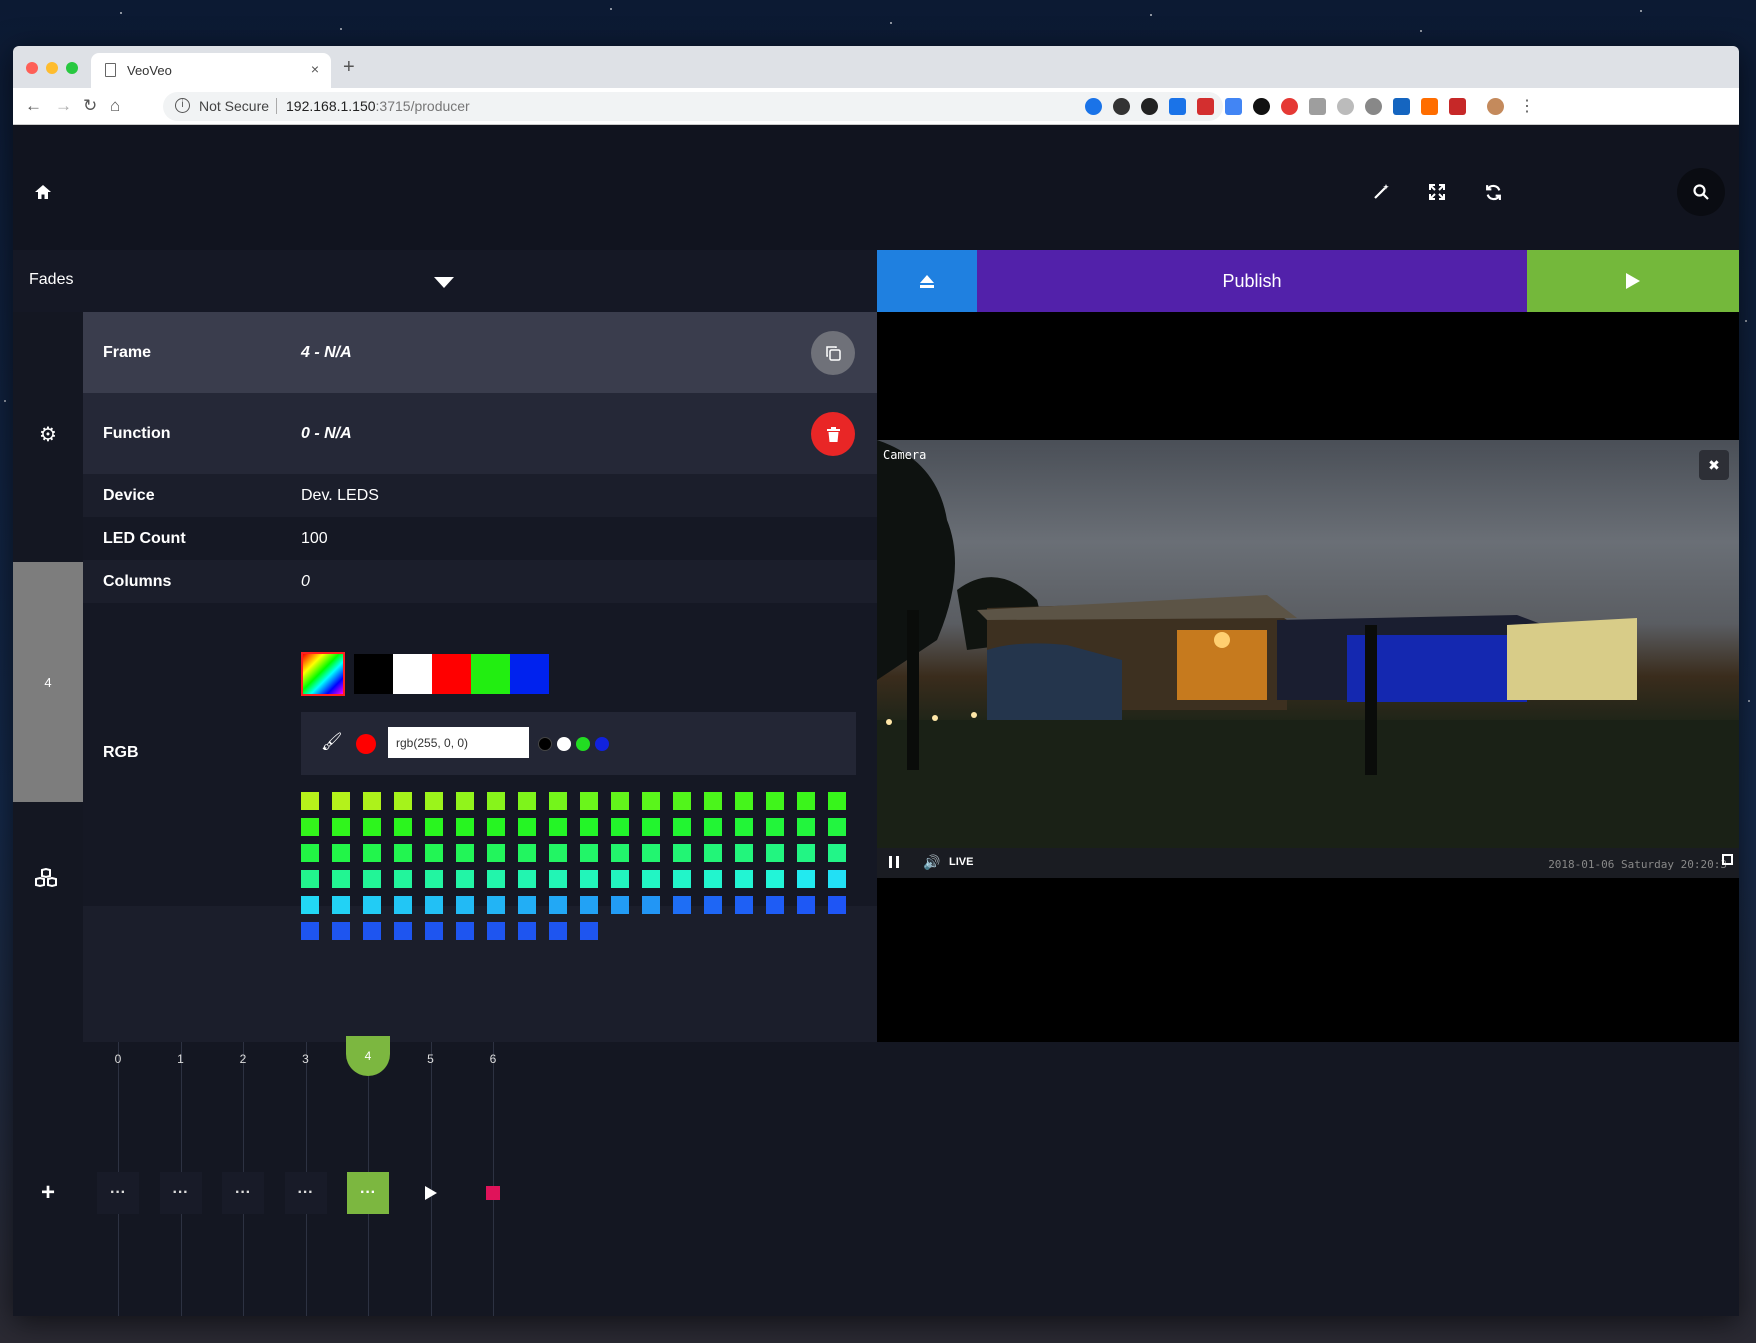 Image resolution: width=1756 pixels, height=1343 pixels. I want to click on fullscreen-video-icon, so click(1727, 859).